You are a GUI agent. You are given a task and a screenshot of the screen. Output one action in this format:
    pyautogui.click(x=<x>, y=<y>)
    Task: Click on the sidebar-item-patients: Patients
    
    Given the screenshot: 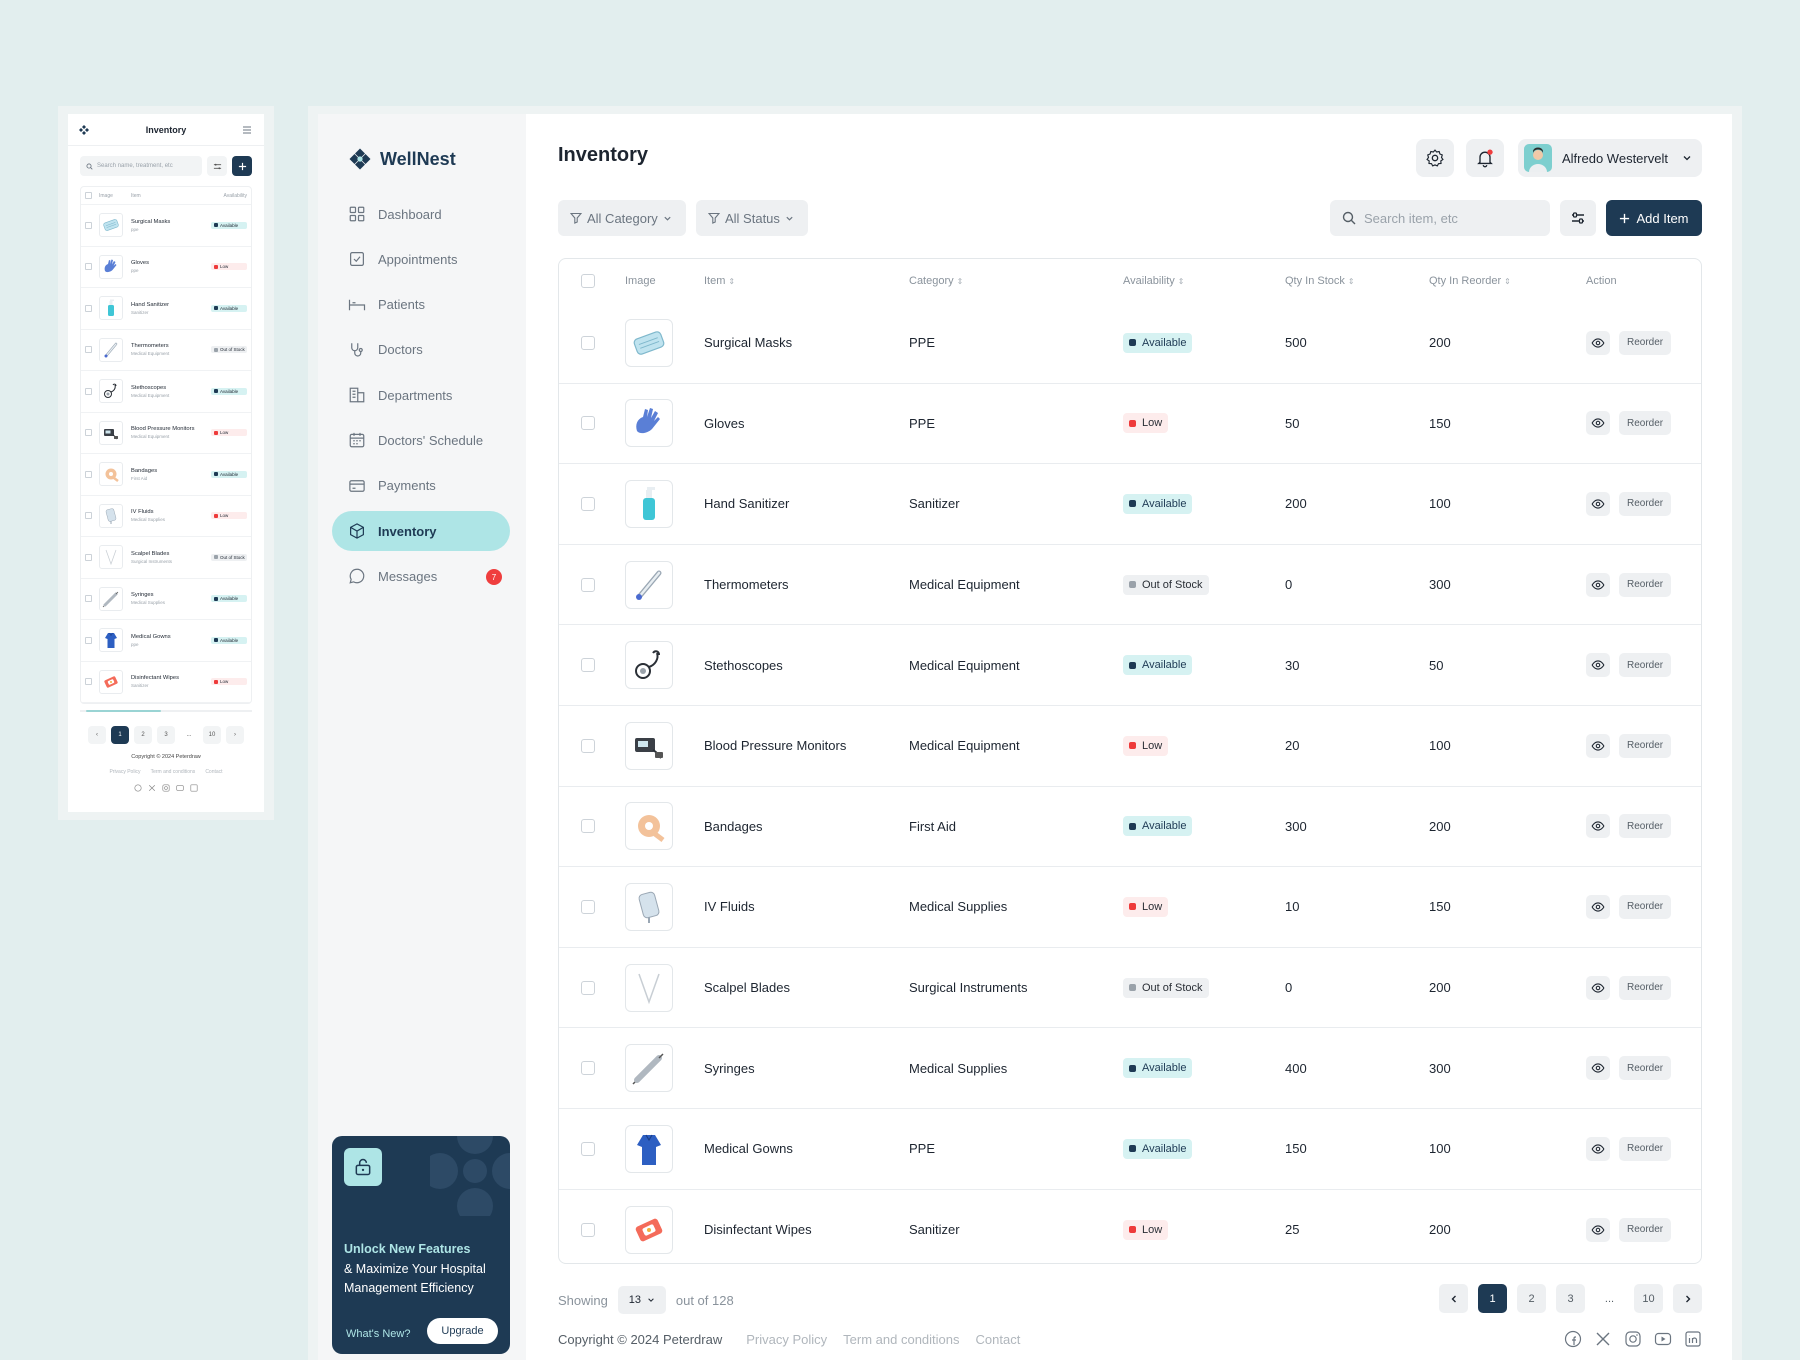 What is the action you would take?
    pyautogui.click(x=421, y=305)
    